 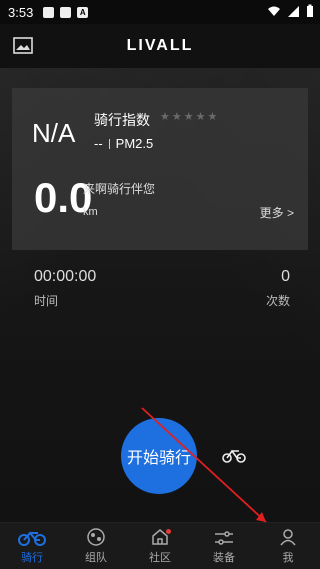 I want to click on count-label: 次数, so click(x=277, y=301).